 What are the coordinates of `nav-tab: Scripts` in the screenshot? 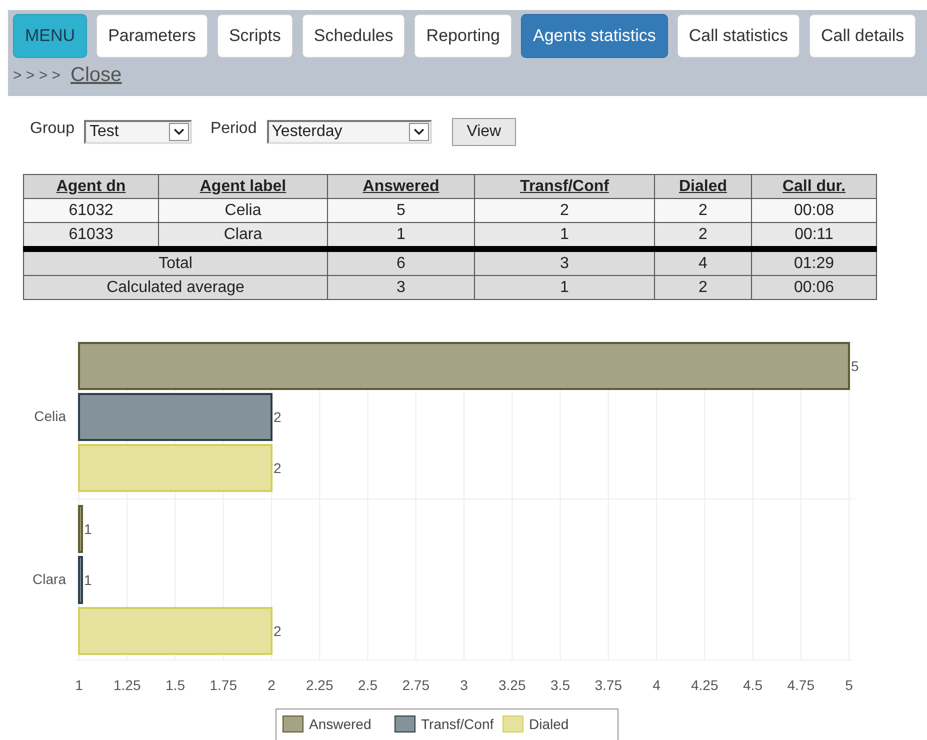 It's located at (254, 36).